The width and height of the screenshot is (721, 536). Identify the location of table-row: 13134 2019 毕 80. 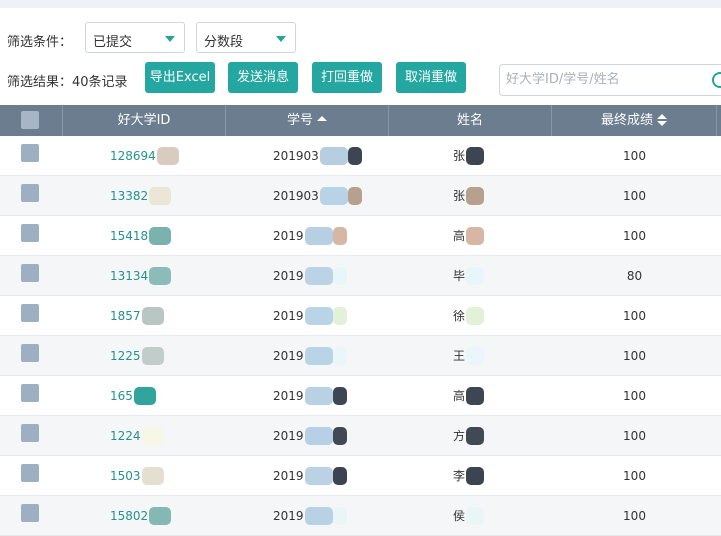
(360, 276).